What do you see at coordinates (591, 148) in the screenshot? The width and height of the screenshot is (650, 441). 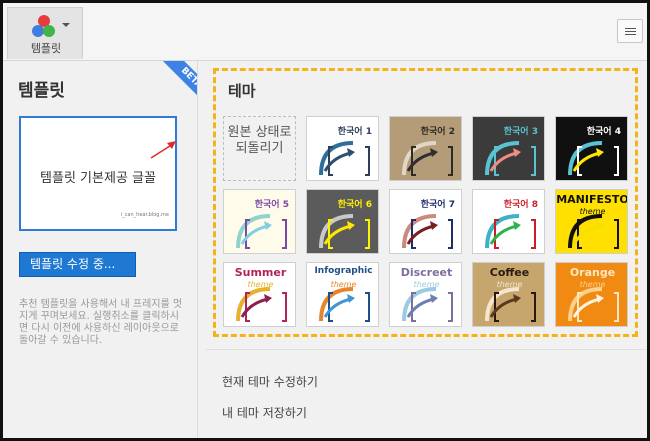 I see `theme-tile: 한국어 4` at bounding box center [591, 148].